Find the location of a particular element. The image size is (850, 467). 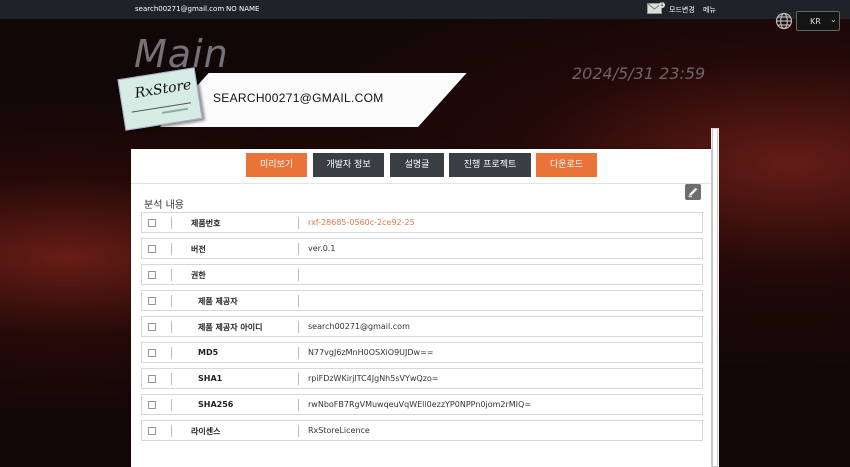

edit-button is located at coordinates (693, 192).